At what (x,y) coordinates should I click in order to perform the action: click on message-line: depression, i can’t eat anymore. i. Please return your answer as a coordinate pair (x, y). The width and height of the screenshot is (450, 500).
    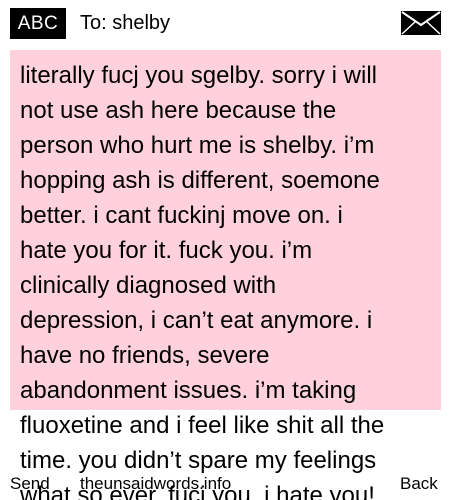
    Looking at the image, I should click on (196, 320).